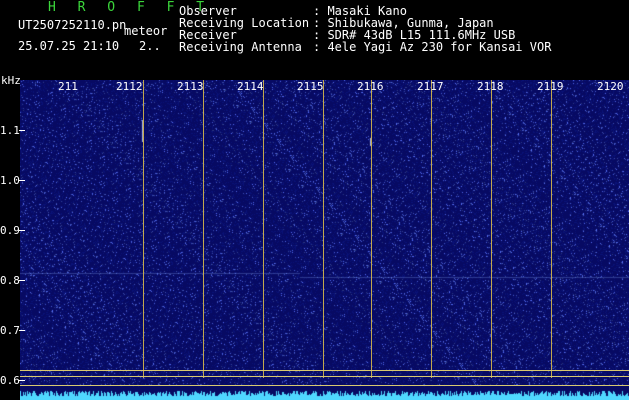 This screenshot has height=400, width=629. I want to click on x-tick-label: 2113, so click(190, 86).